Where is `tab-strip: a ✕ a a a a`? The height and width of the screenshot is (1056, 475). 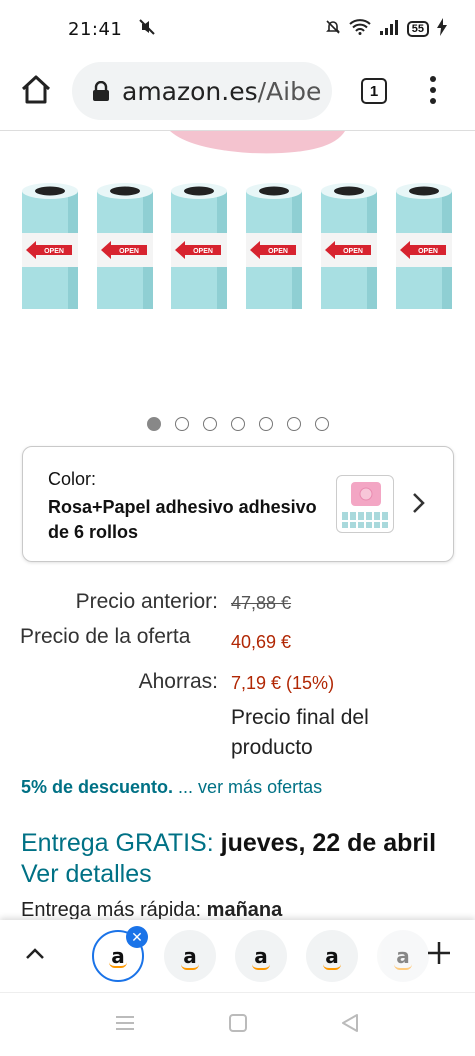
tab-strip: a ✕ a a a a is located at coordinates (237, 956).